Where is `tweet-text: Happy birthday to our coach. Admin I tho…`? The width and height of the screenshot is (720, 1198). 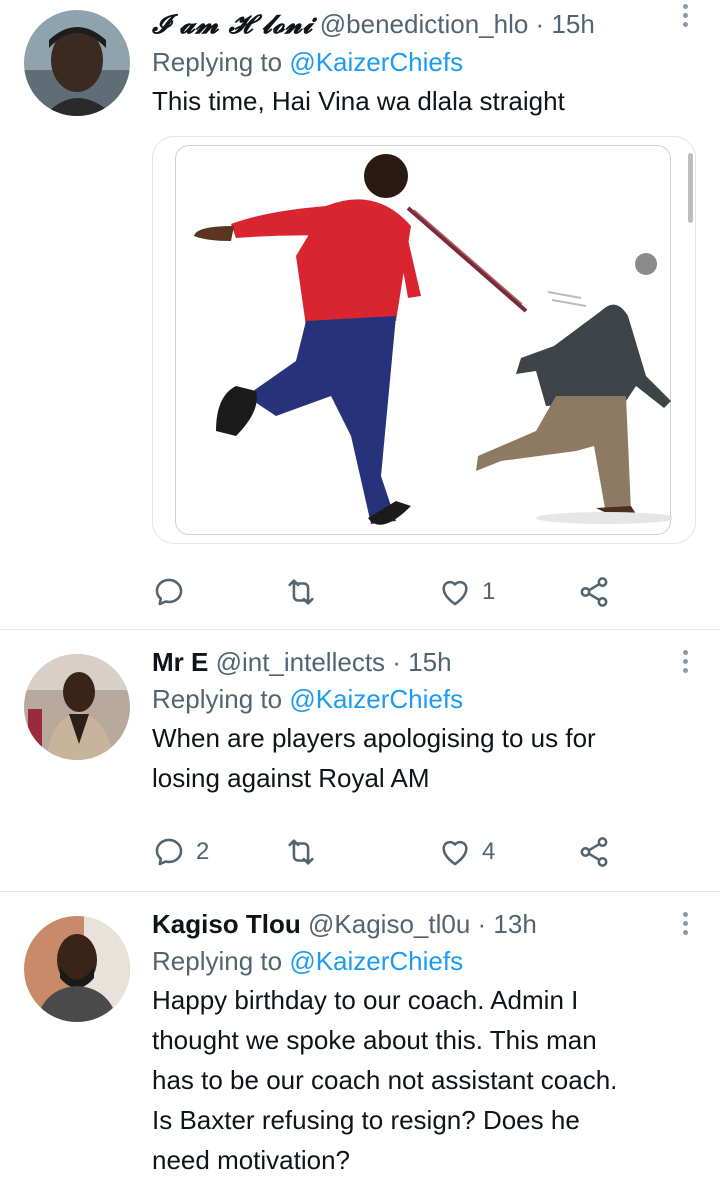
tweet-text: Happy birthday to our coach. Admin I tho… is located at coordinates (416, 1080).